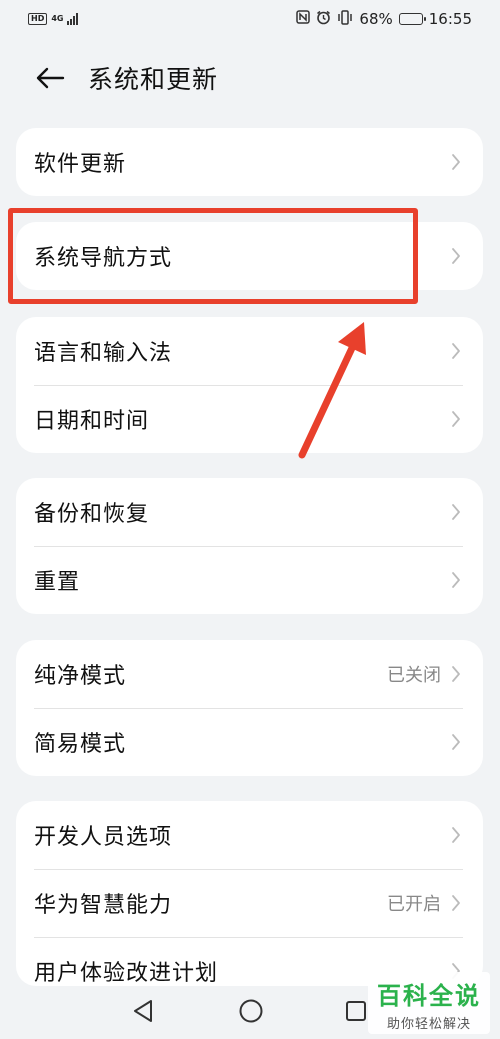  I want to click on battery-percent: 68%, so click(376, 19).